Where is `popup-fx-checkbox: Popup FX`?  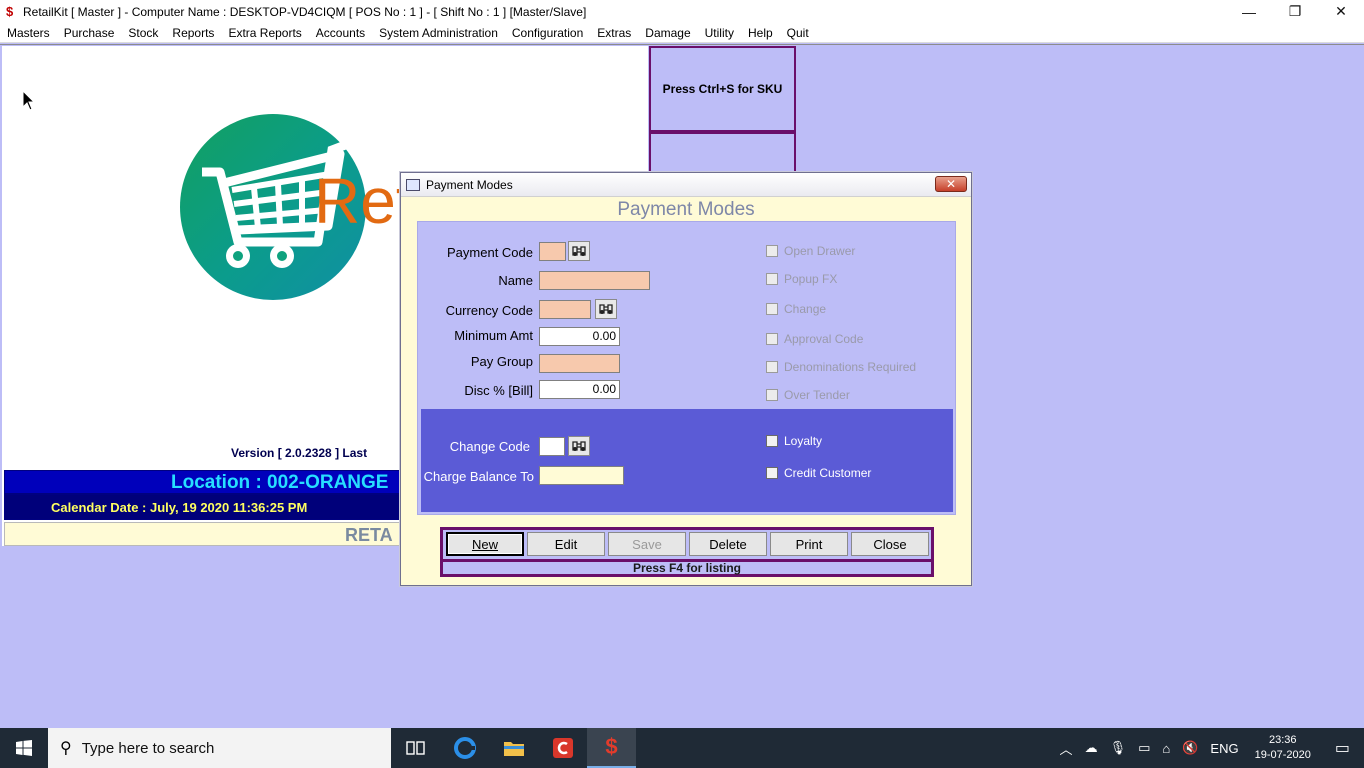 popup-fx-checkbox: Popup FX is located at coordinates (801, 279).